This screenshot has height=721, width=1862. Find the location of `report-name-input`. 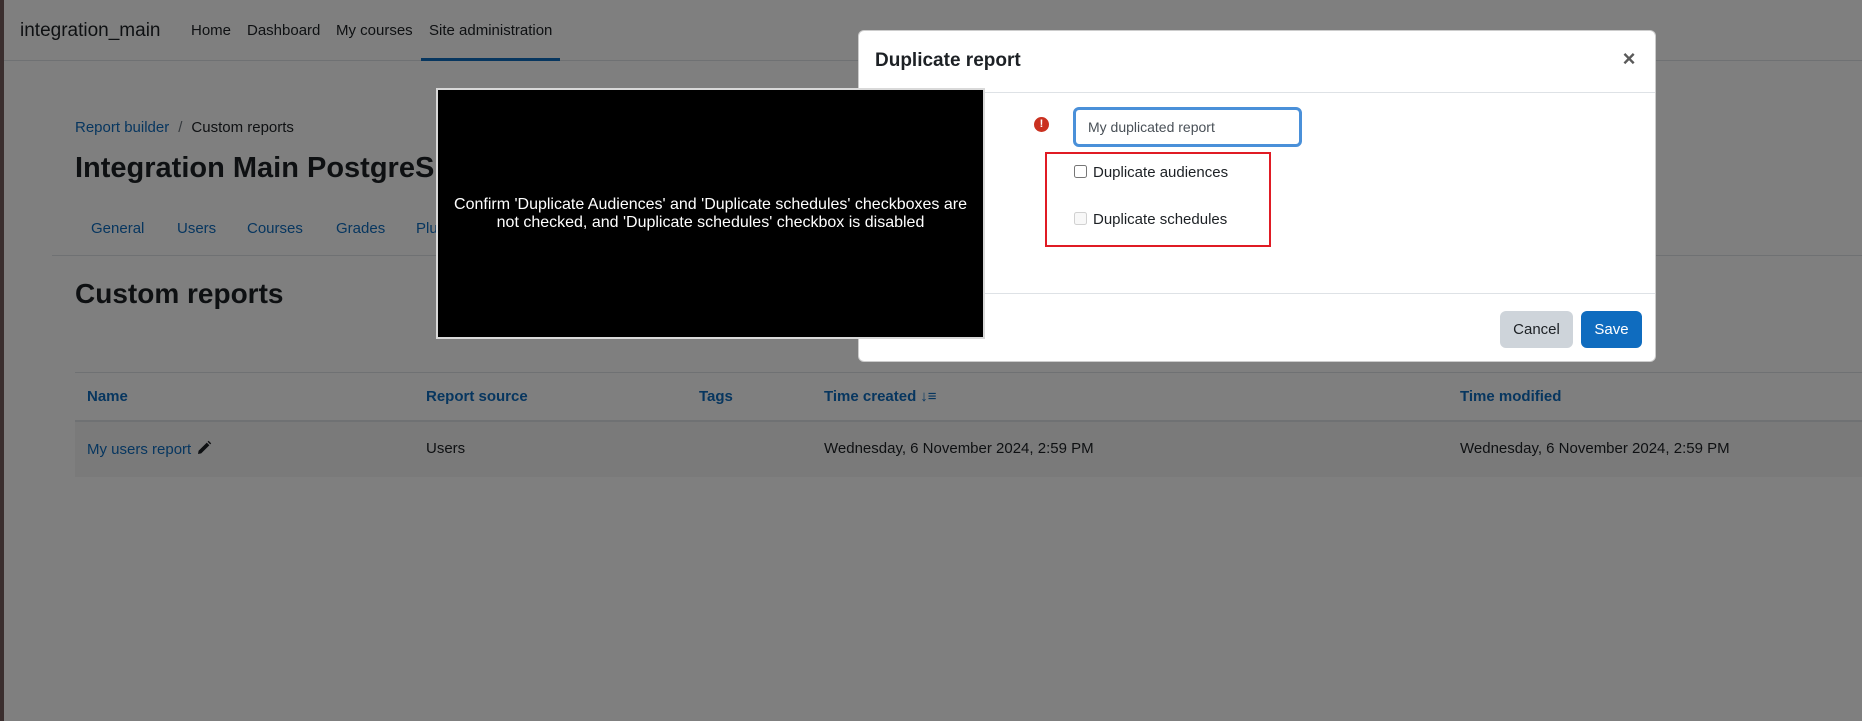

report-name-input is located at coordinates (1187, 127).